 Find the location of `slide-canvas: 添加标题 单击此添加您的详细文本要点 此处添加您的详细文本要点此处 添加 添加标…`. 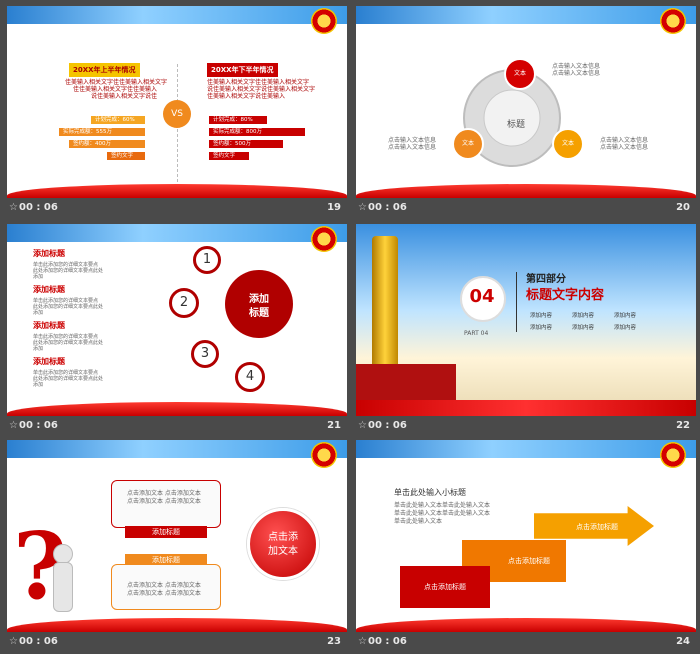

slide-canvas: 添加标题 单击此添加您的详细文本要点 此处添加您的详细文本要点此处 添加 添加标… is located at coordinates (177, 320).